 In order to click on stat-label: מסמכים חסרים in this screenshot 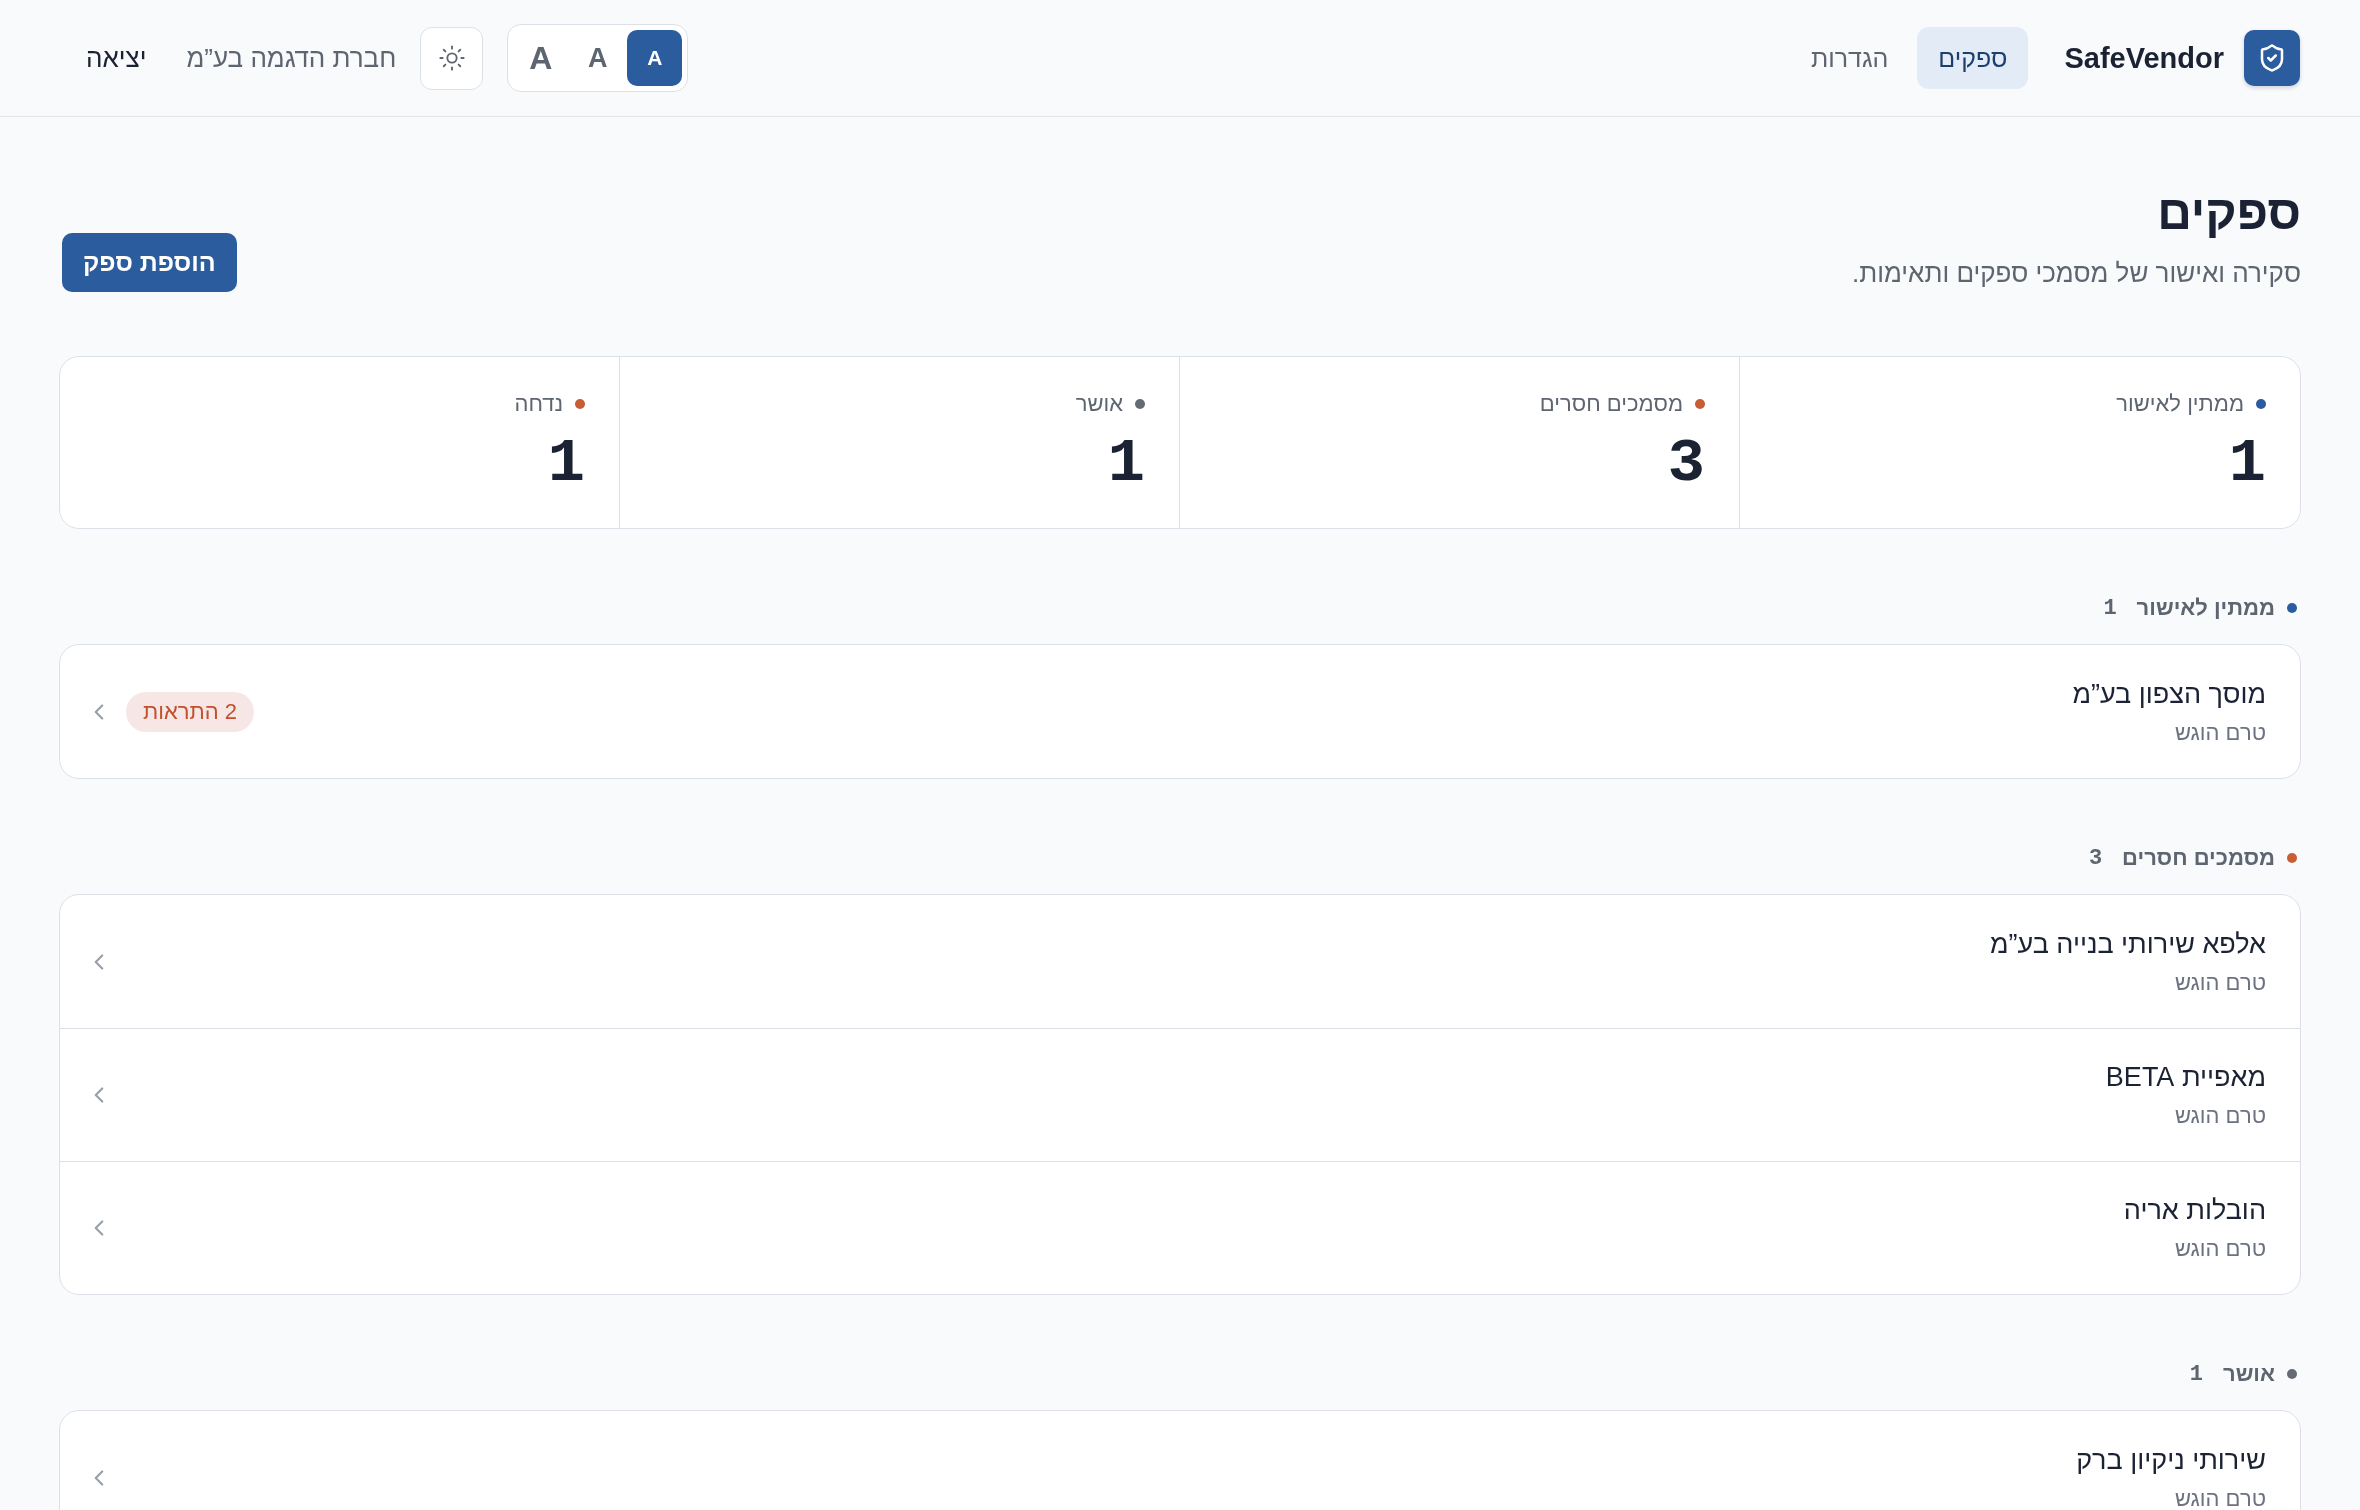, I will do `click(1611, 404)`.